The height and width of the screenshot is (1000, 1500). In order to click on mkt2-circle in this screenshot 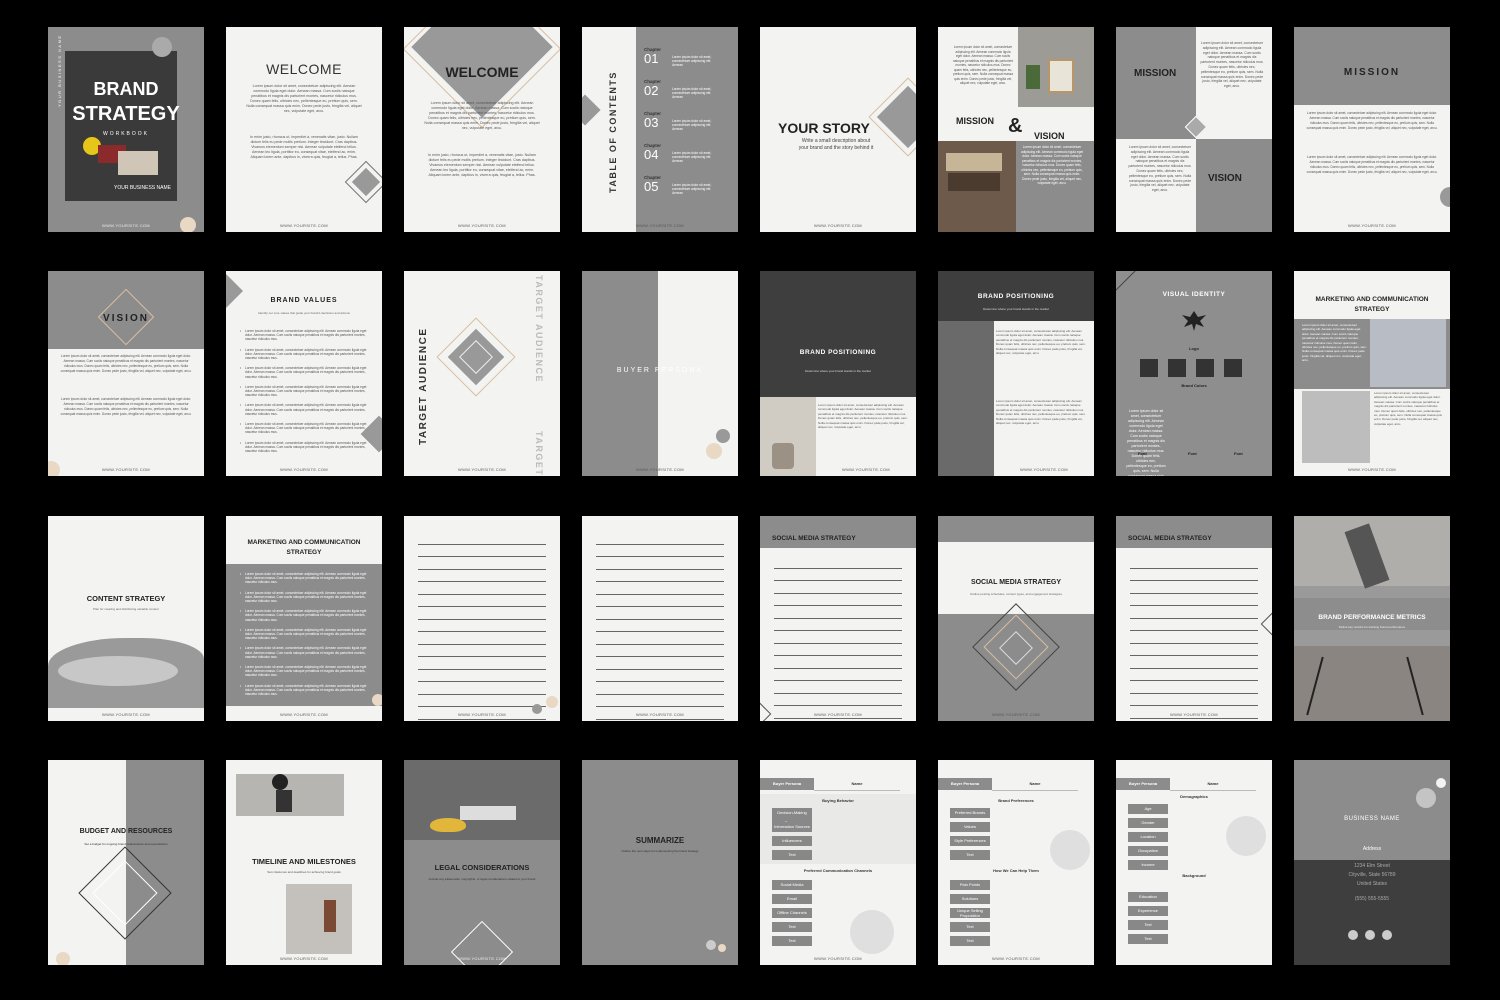, I will do `click(377, 700)`.